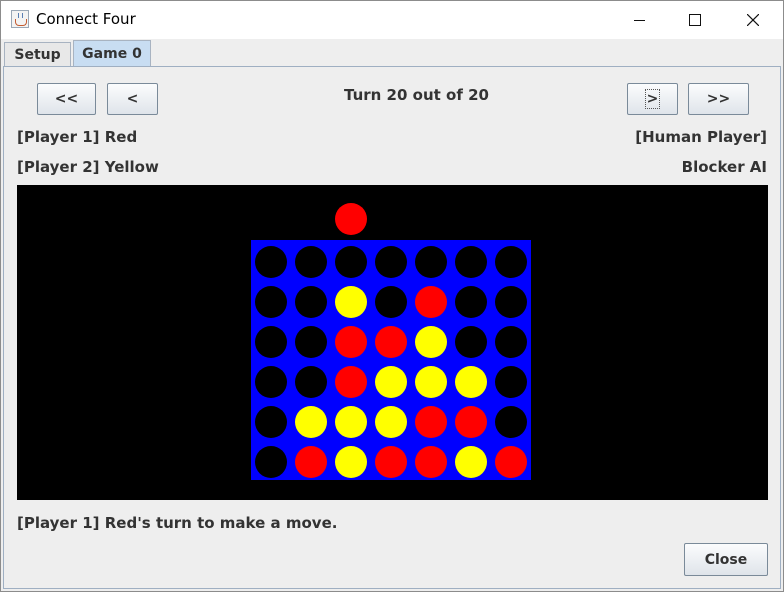  What do you see at coordinates (351, 219) in the screenshot?
I see `hover-piece` at bounding box center [351, 219].